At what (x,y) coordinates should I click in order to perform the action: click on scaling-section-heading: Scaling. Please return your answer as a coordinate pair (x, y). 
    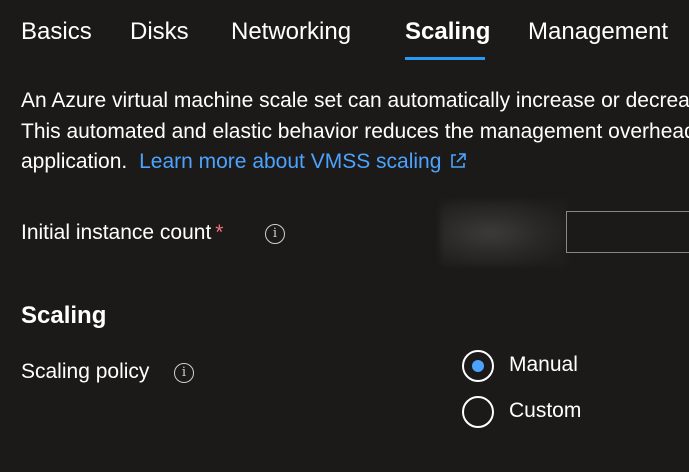
    Looking at the image, I should click on (64, 315).